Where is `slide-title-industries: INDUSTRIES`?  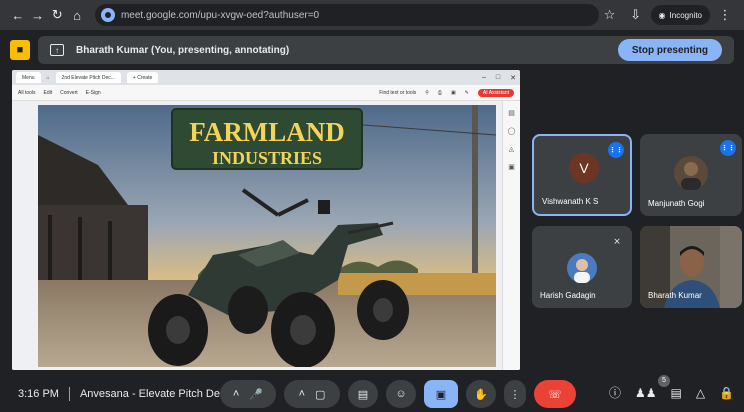
slide-title-industries: INDUSTRIES is located at coordinates (267, 158).